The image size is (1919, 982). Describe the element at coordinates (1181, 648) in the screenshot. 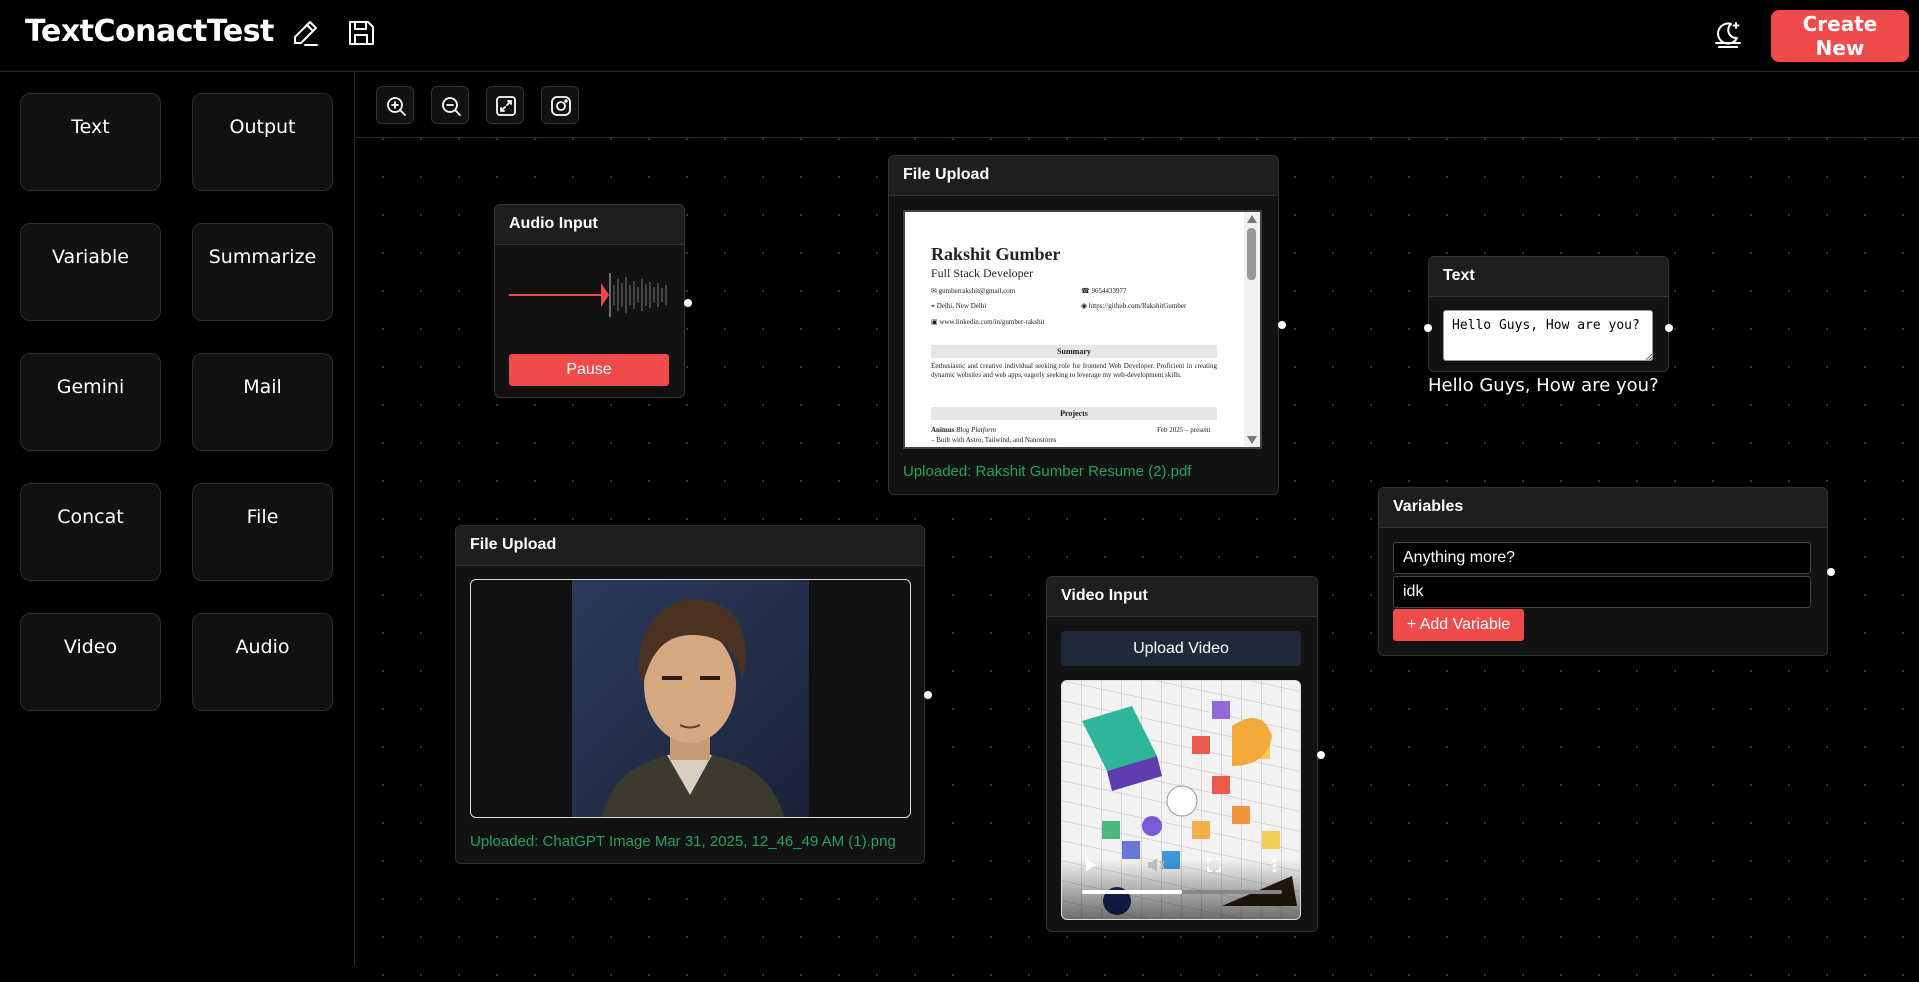

I see `upload-video-button: Upload Video` at that location.